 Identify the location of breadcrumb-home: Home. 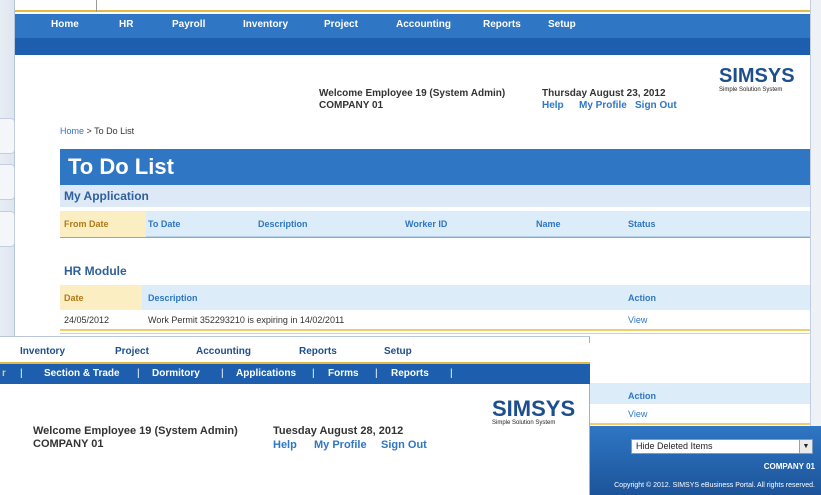
(72, 131).